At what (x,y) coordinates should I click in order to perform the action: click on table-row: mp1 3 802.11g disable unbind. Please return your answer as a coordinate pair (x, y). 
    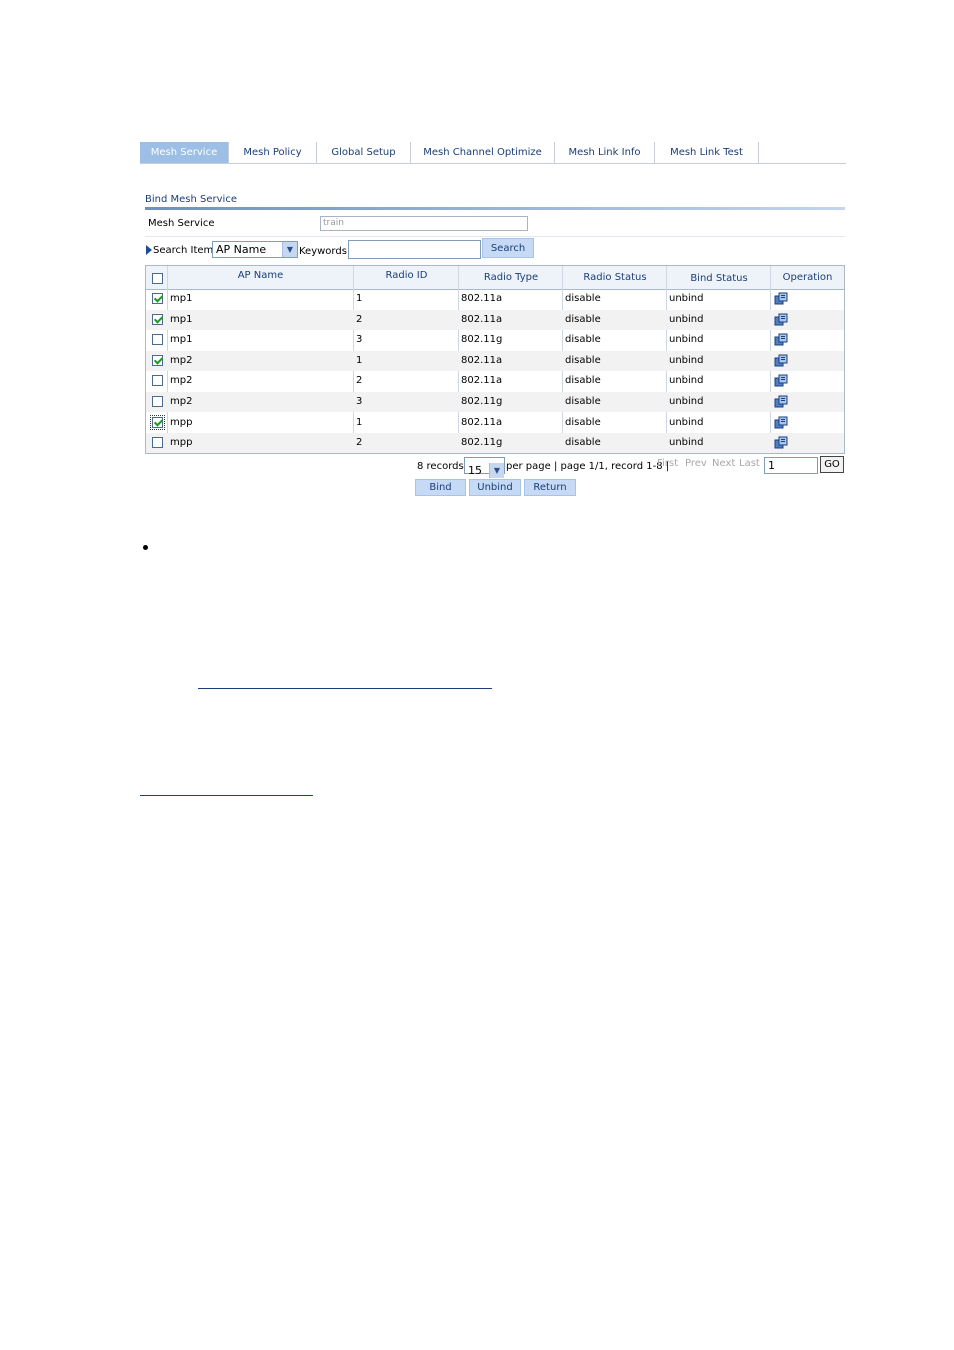
    Looking at the image, I should click on (495, 340).